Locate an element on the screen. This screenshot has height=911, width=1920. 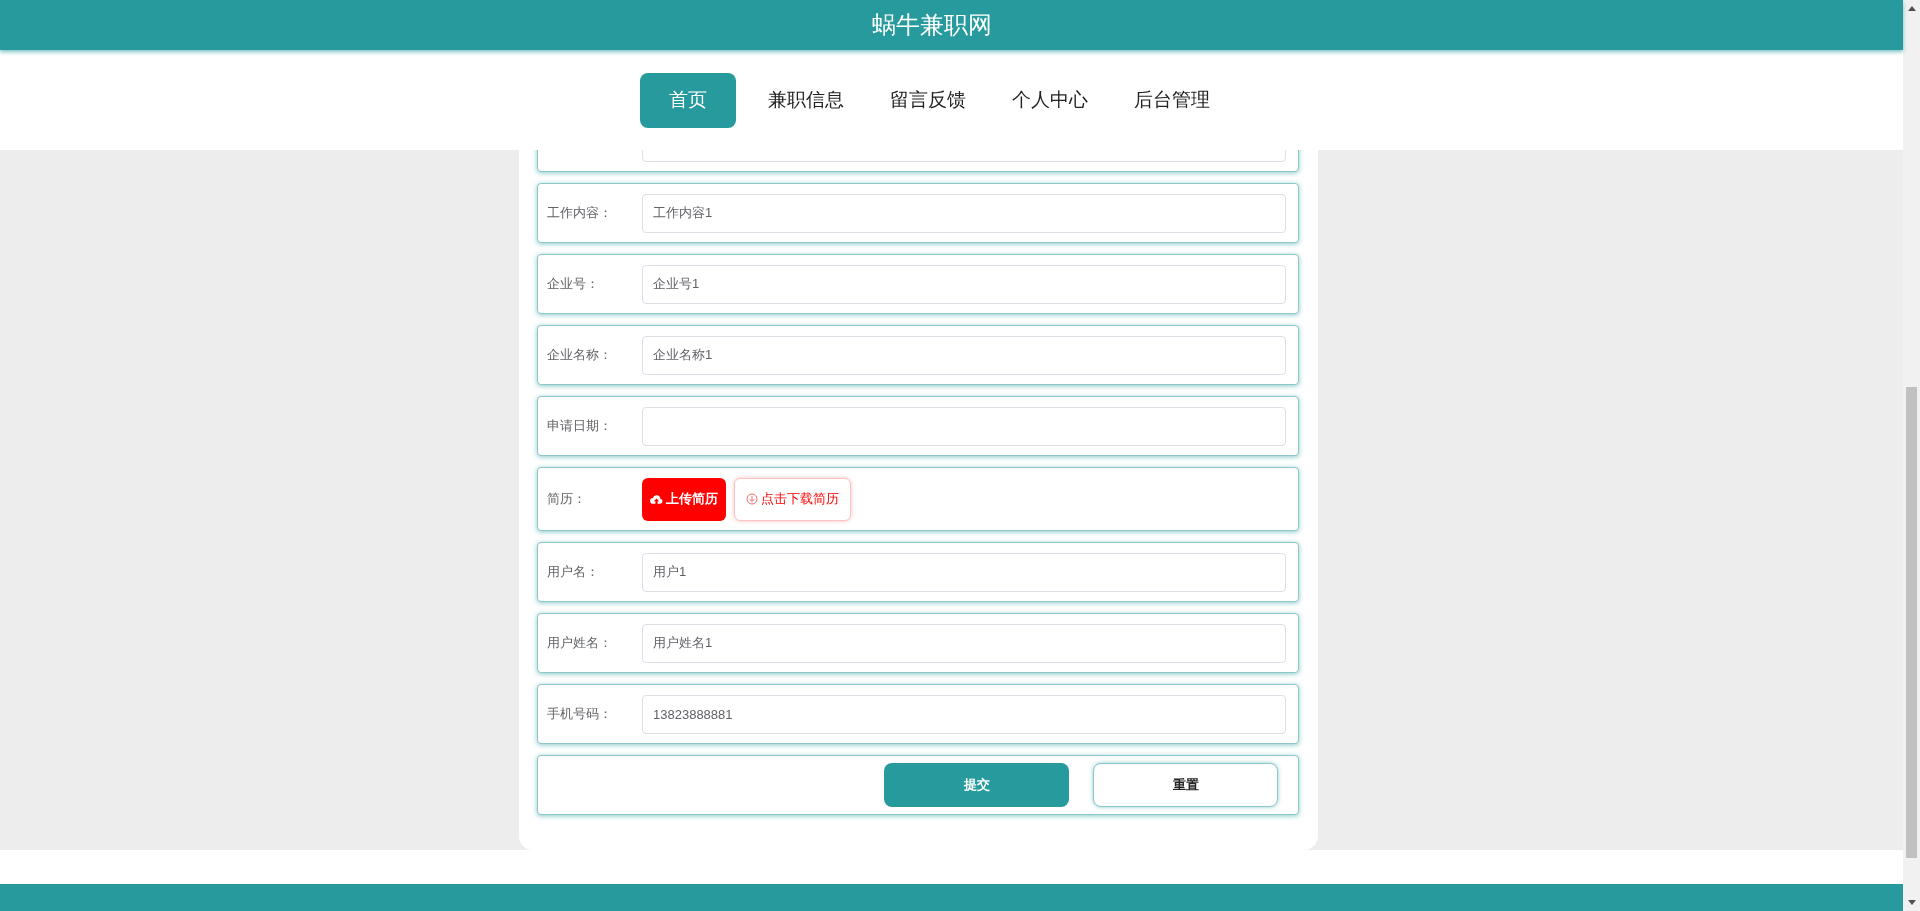
input-field: 工作内容1 is located at coordinates (964, 213).